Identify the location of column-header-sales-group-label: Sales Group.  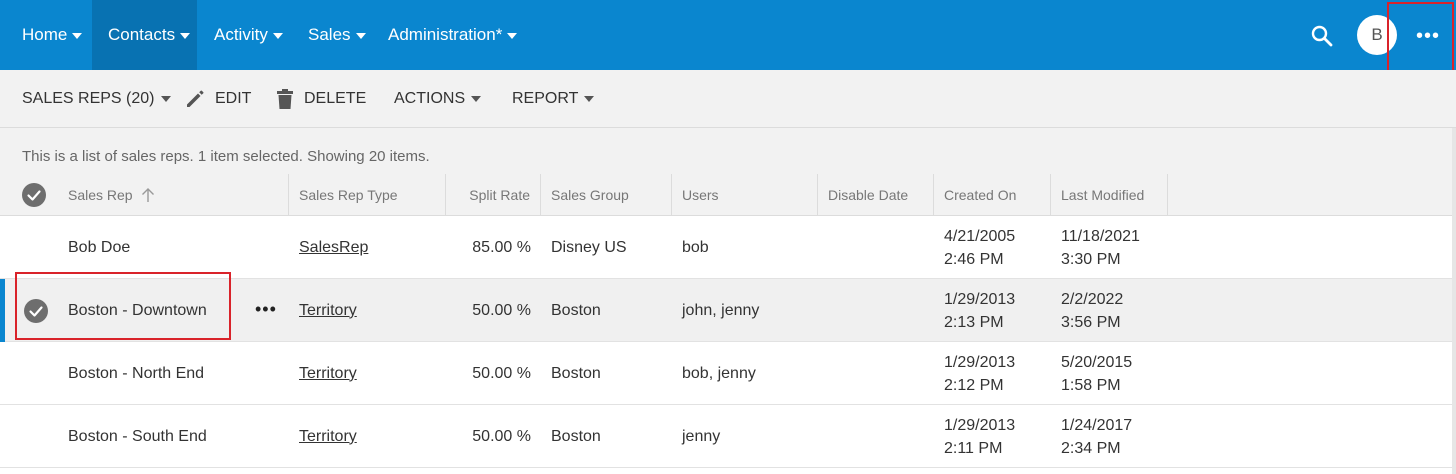
(590, 195).